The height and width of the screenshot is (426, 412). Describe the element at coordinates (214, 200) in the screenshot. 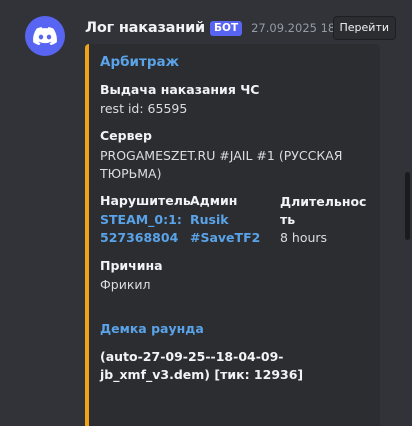

I see `admin-field-name: Админ` at that location.